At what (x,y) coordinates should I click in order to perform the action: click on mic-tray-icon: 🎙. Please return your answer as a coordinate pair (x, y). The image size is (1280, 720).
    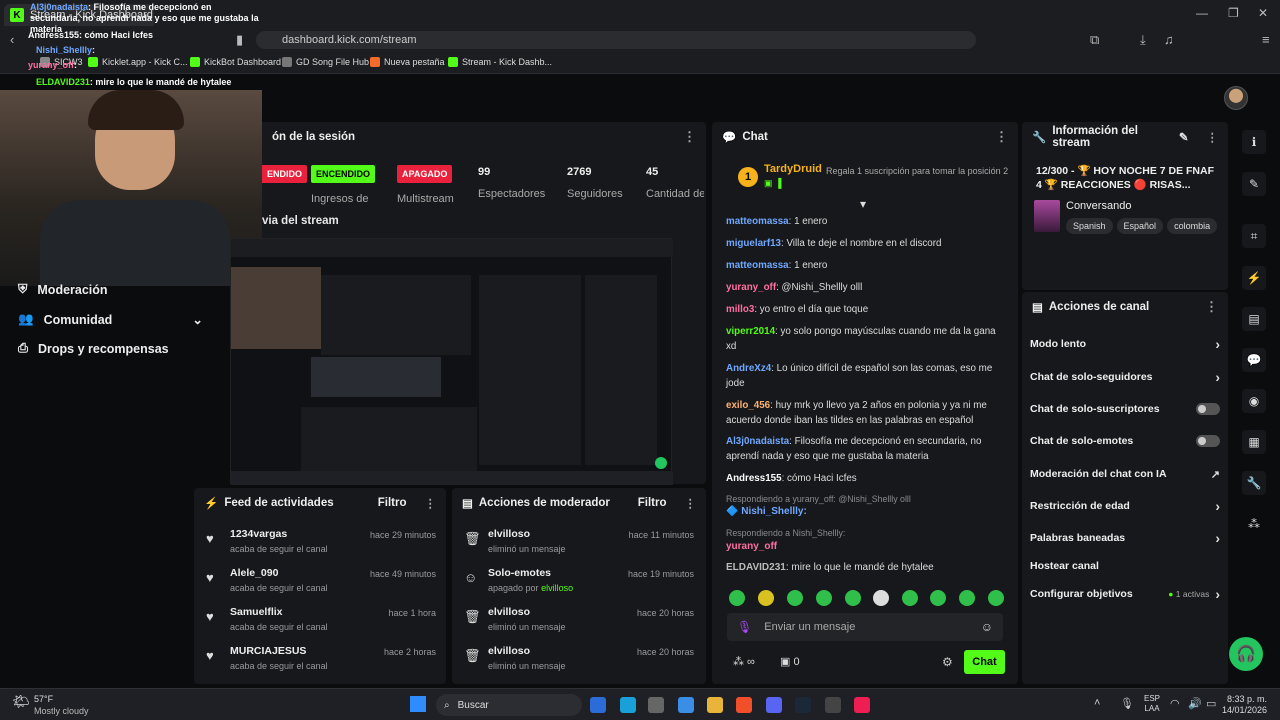
    Looking at the image, I should click on (1127, 703).